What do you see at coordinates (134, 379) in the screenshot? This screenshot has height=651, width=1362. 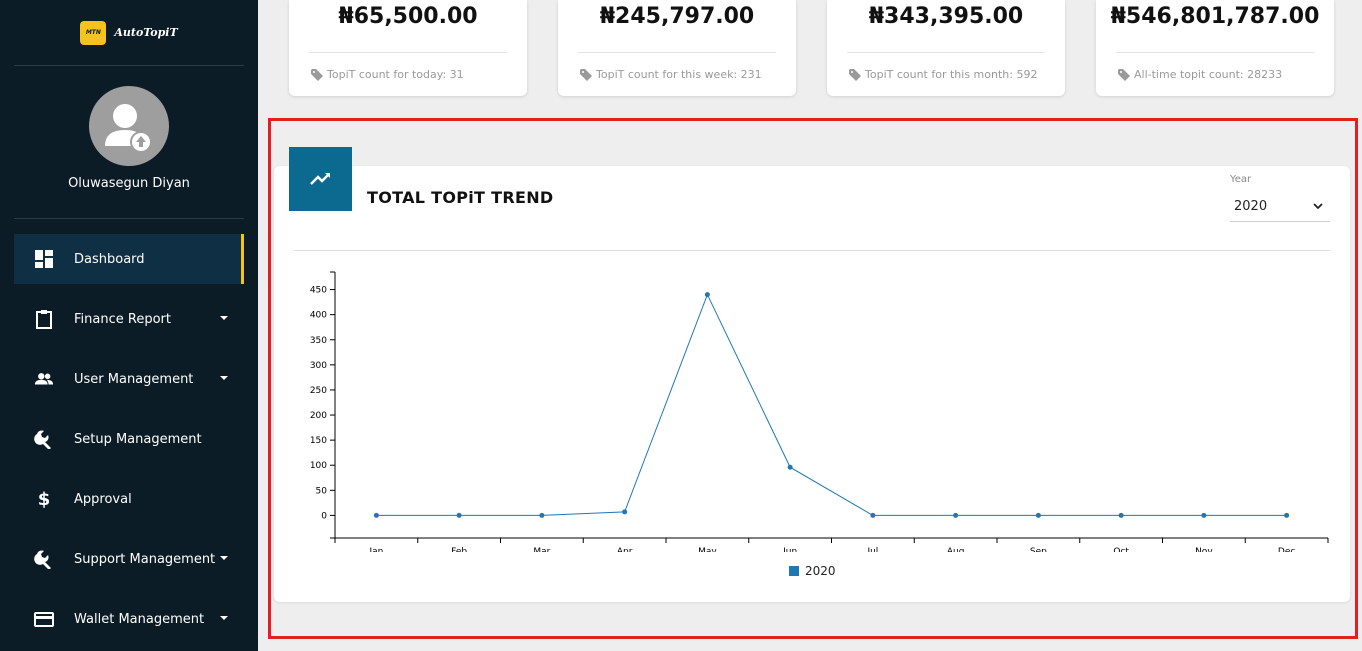 I see `sidebar-item-label: User Management` at bounding box center [134, 379].